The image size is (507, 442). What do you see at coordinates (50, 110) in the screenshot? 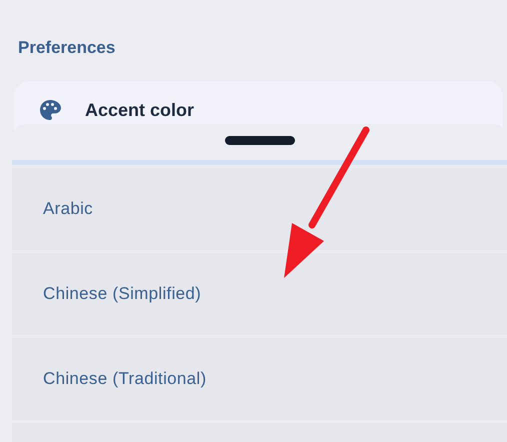
I see `palette-icon` at bounding box center [50, 110].